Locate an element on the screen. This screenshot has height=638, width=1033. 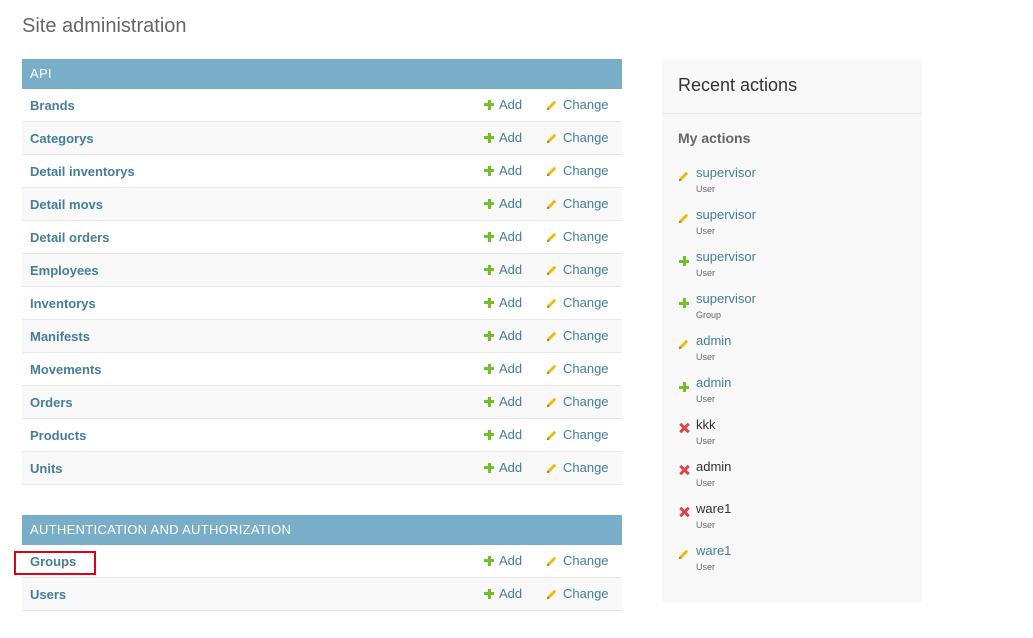
model-row-groups: Groups Add Change is located at coordinates (322, 561).